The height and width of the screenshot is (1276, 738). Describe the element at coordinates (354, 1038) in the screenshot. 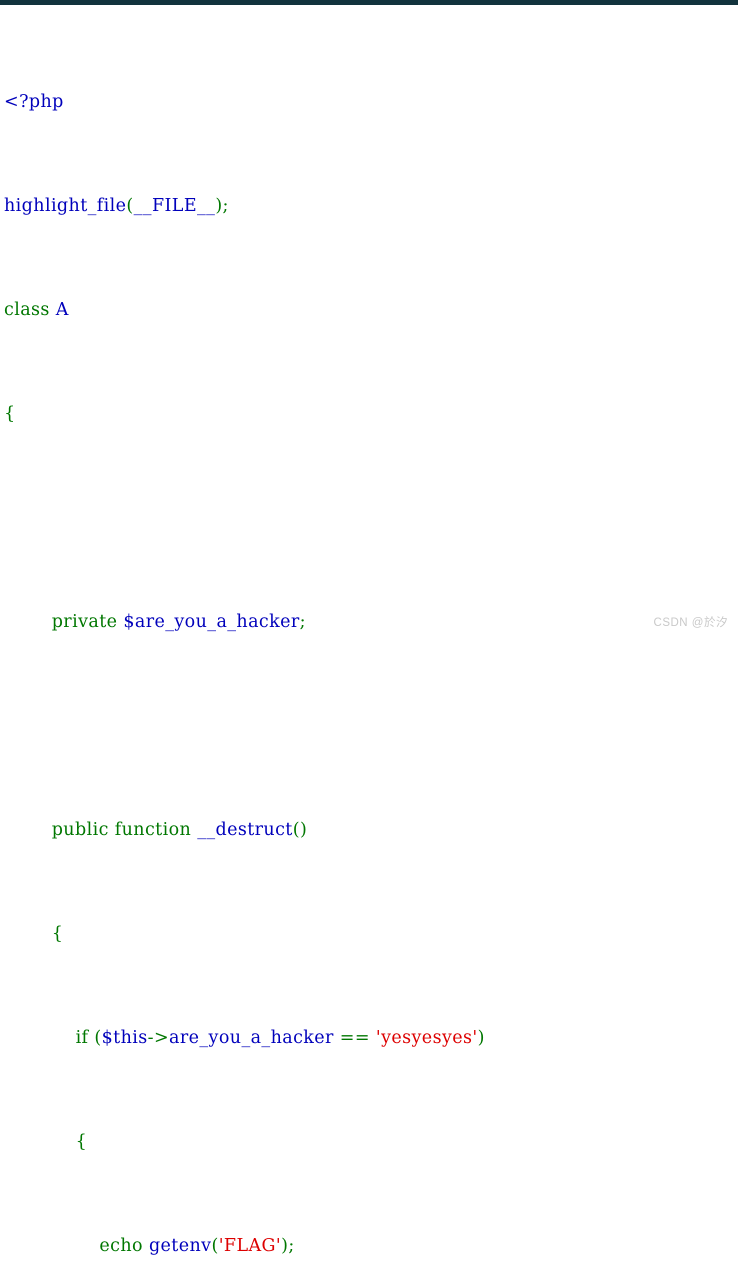

I see `operator-equals: ==` at that location.